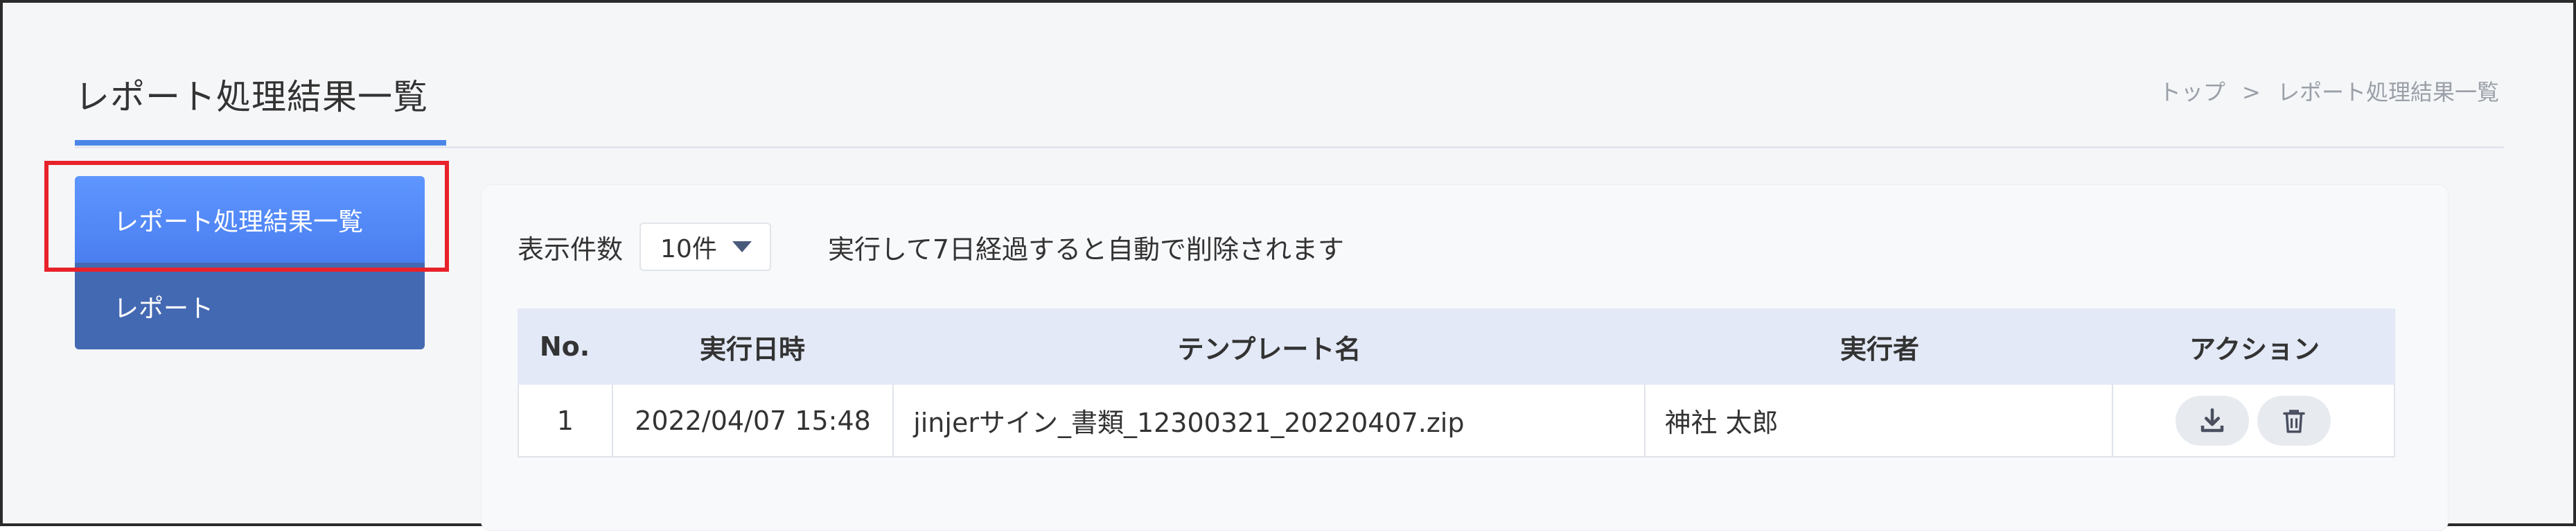 Image resolution: width=2576 pixels, height=531 pixels. Describe the element at coordinates (1880, 420) in the screenshot. I see `cell-executor: 神社 太郎` at that location.